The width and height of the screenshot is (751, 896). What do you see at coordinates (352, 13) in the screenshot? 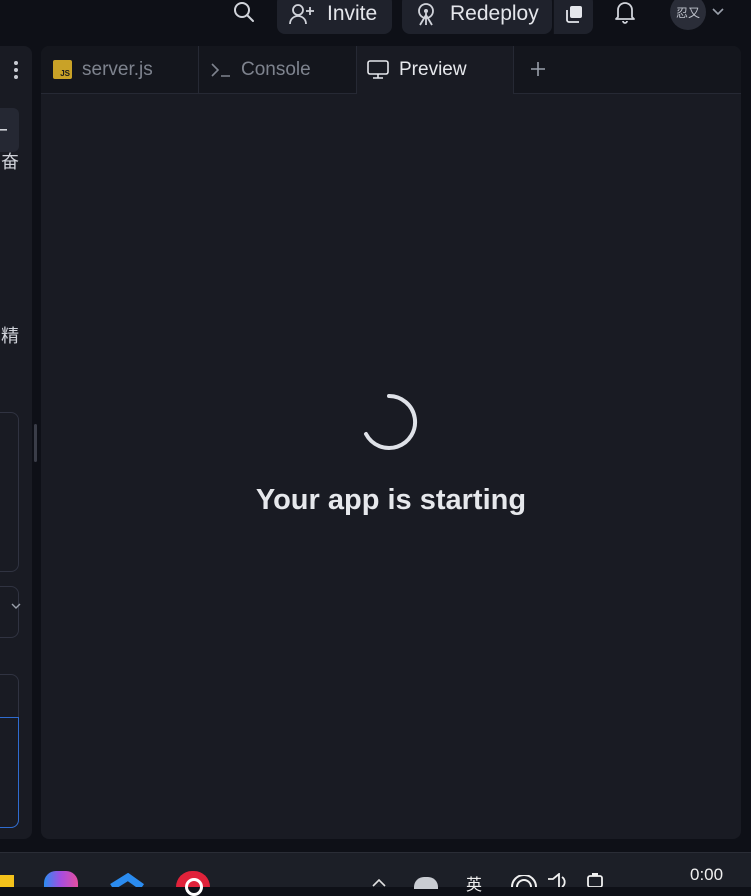
I see `invite-label: Invite` at bounding box center [352, 13].